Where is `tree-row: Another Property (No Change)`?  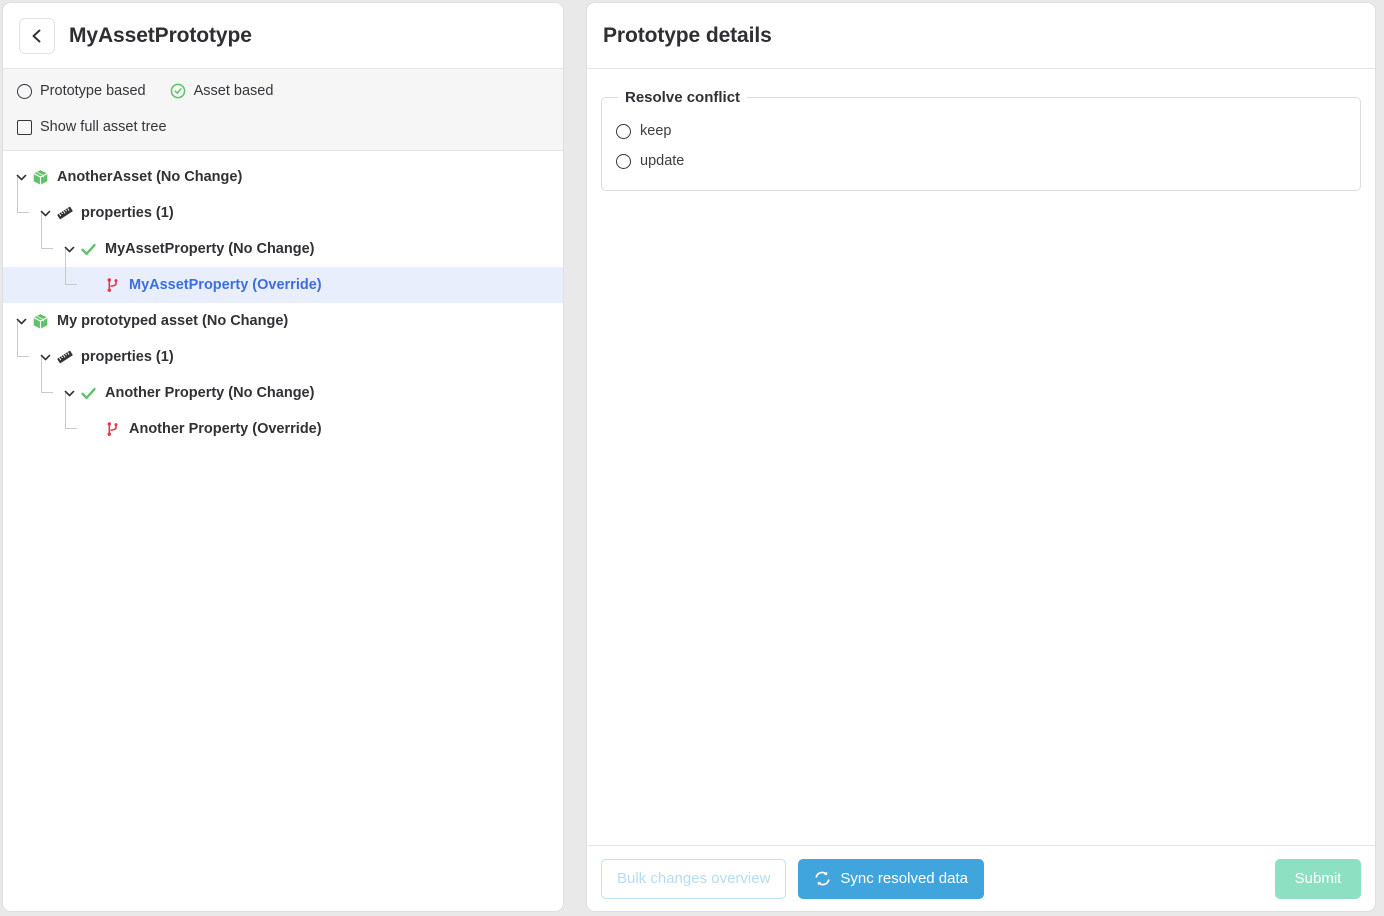 tree-row: Another Property (No Change) is located at coordinates (283, 384).